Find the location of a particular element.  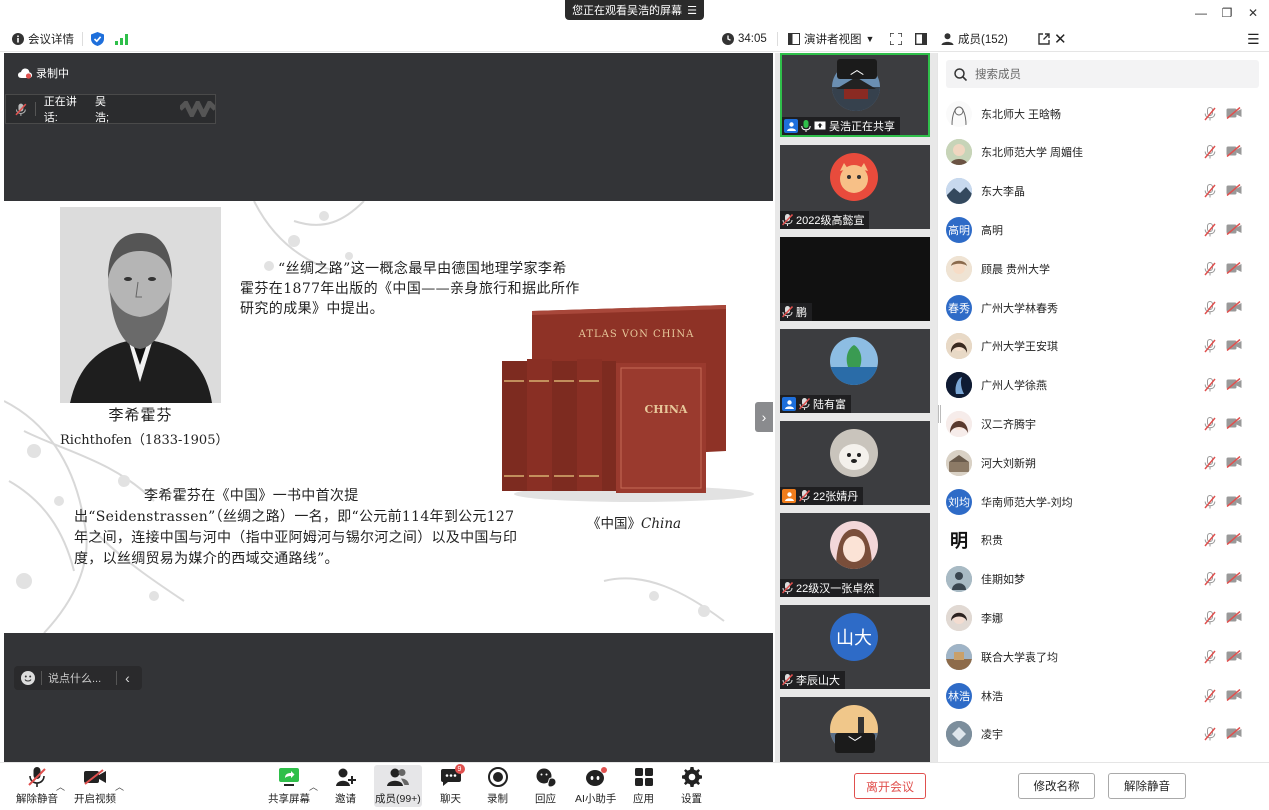

video-tile: 鹏 is located at coordinates (855, 279).